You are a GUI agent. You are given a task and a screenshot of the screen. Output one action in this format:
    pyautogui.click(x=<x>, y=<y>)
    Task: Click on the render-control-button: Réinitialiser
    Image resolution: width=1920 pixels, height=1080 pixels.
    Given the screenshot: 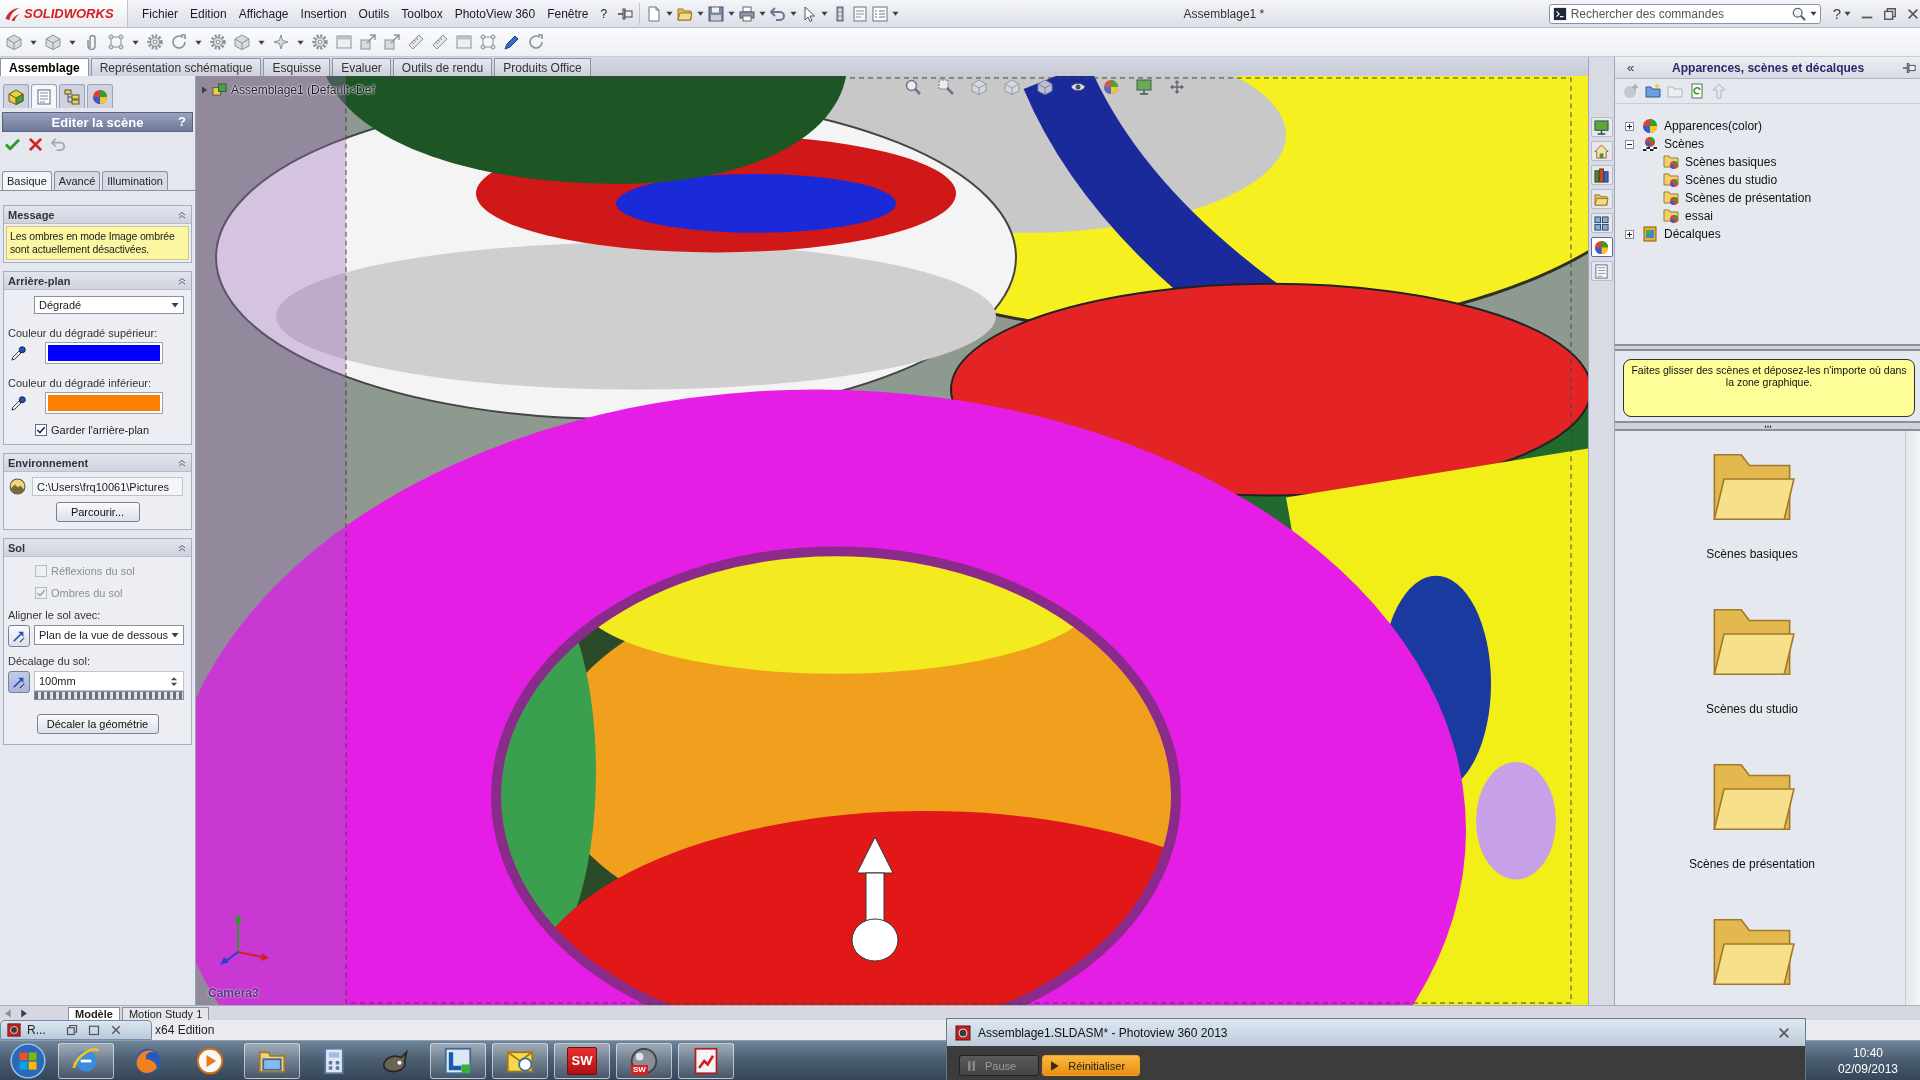 What is the action you would take?
    pyautogui.click(x=1091, y=1065)
    